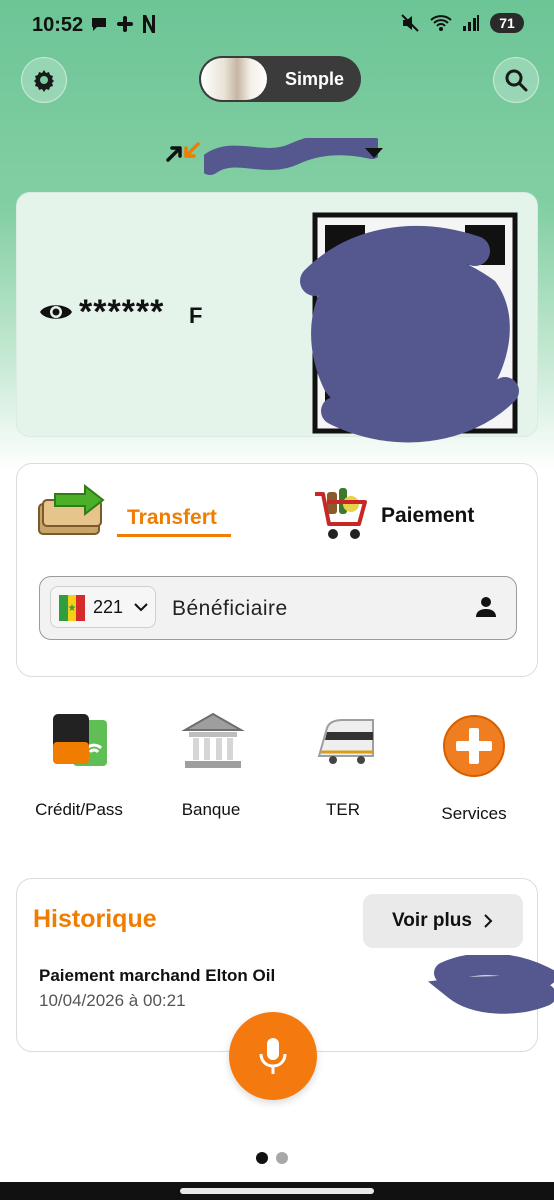 This screenshot has width=554, height=1200. What do you see at coordinates (315, 78) in the screenshot?
I see `mode-label: Simple` at bounding box center [315, 78].